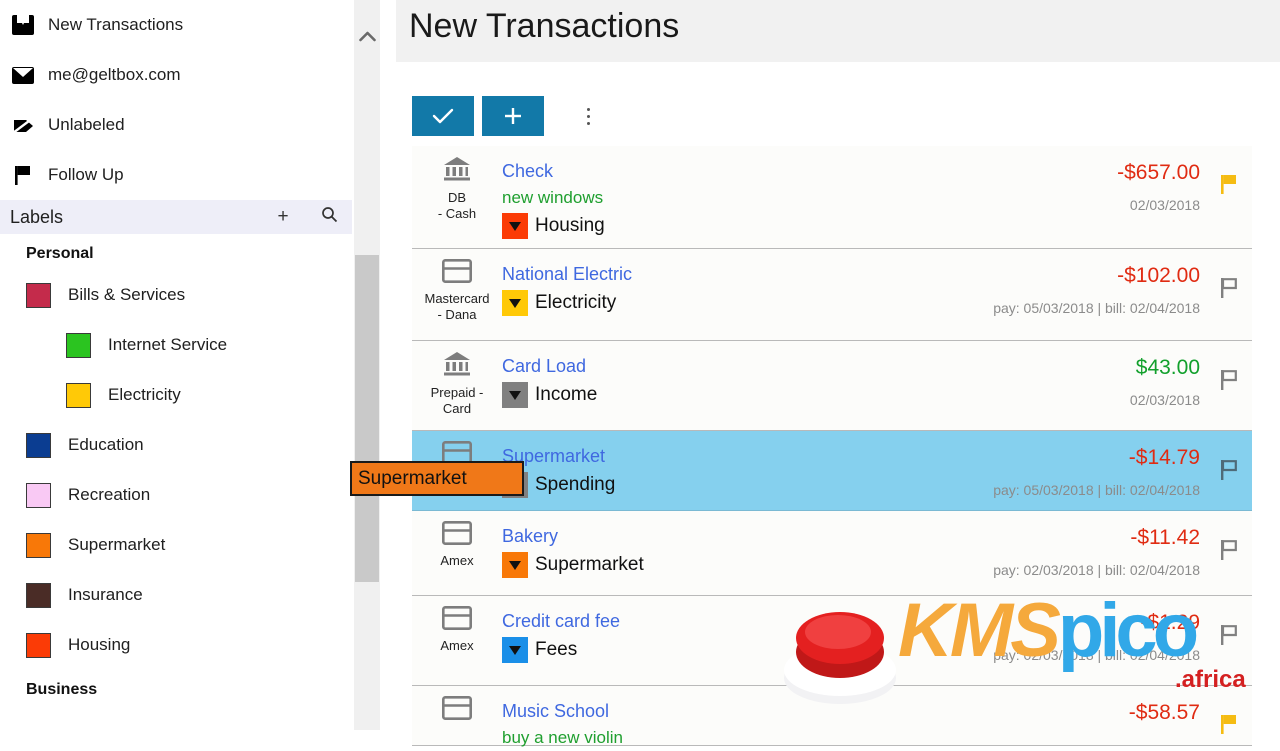 The width and height of the screenshot is (1280, 751). What do you see at coordinates (127, 294) in the screenshot?
I see `label-text: Bills & Services` at bounding box center [127, 294].